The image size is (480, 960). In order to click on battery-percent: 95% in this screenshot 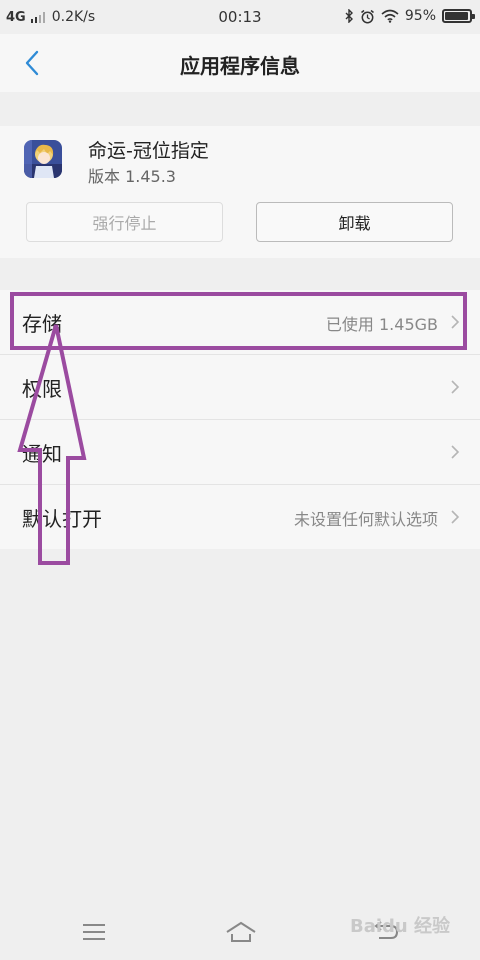, I will do `click(420, 16)`.